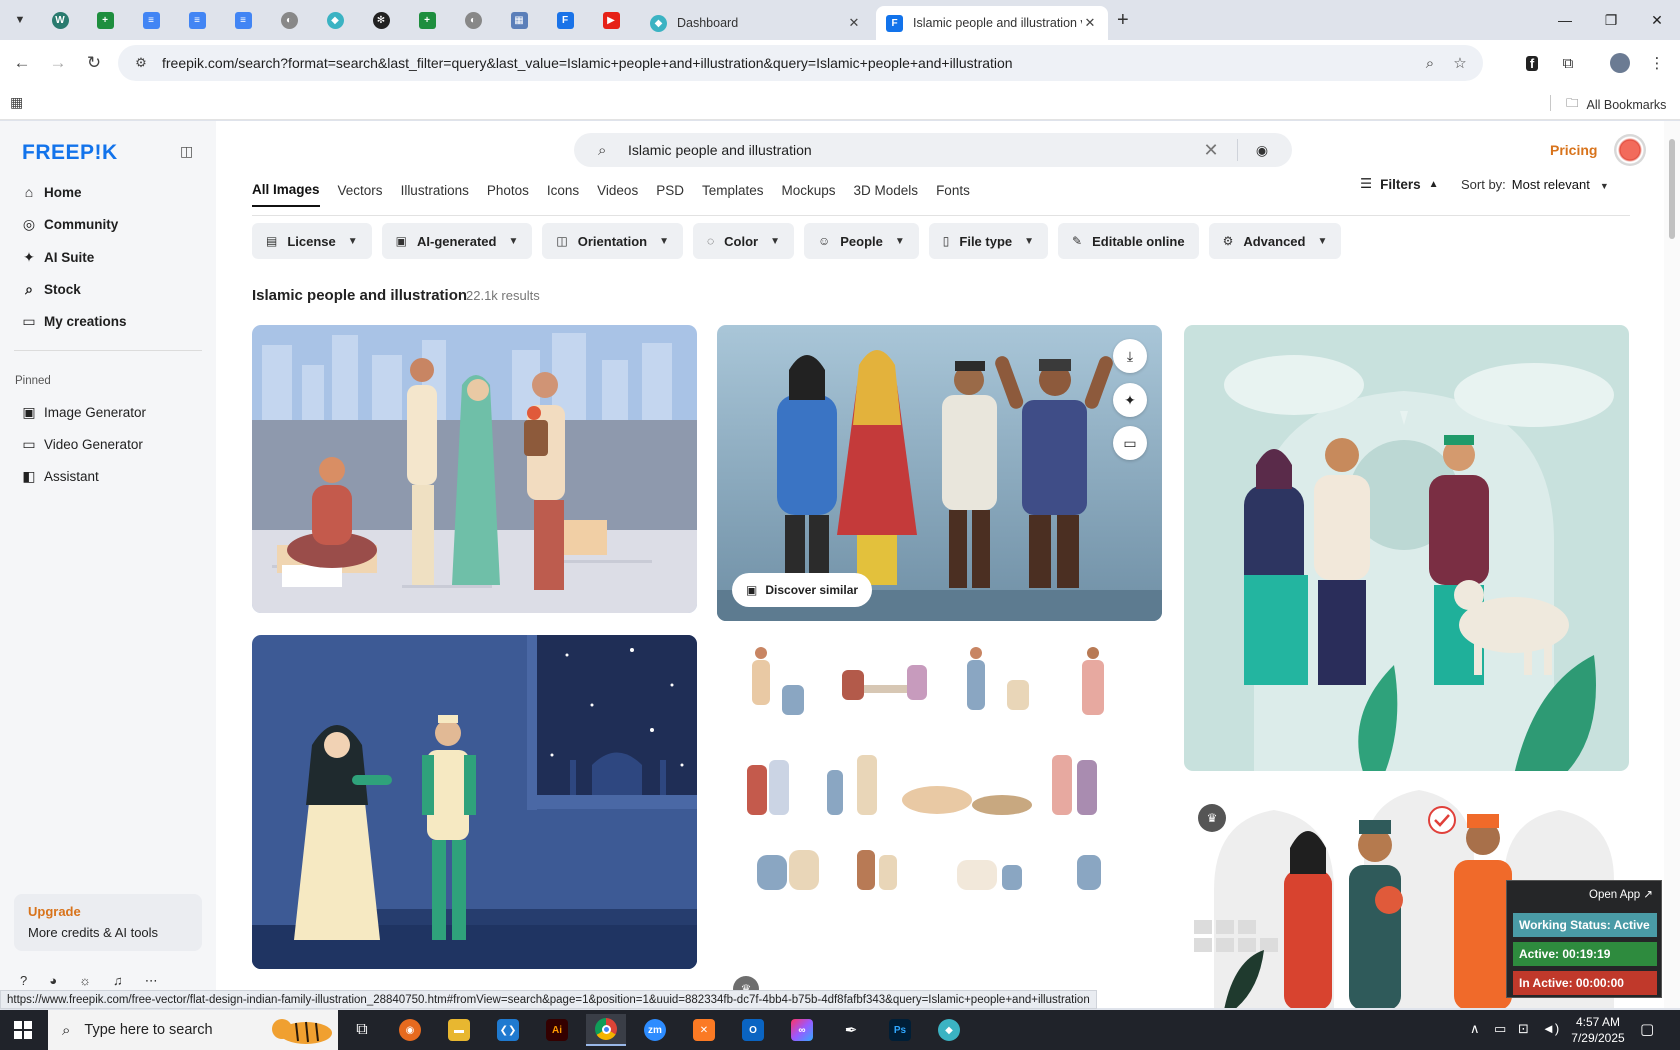  I want to click on extensions-puzzle-icon: ⧉, so click(1568, 63).